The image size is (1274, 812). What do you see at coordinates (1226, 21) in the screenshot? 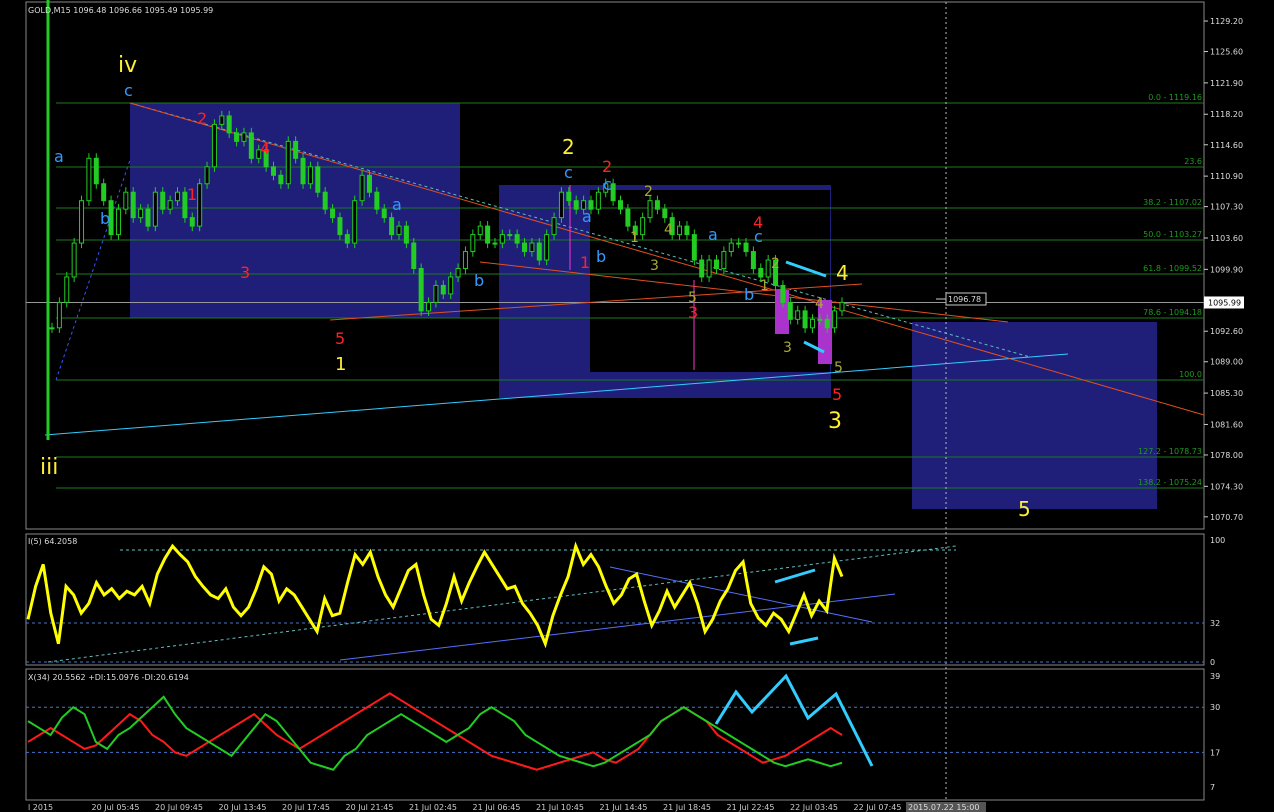
I see `price-tick-label: 1129.20` at bounding box center [1226, 21].